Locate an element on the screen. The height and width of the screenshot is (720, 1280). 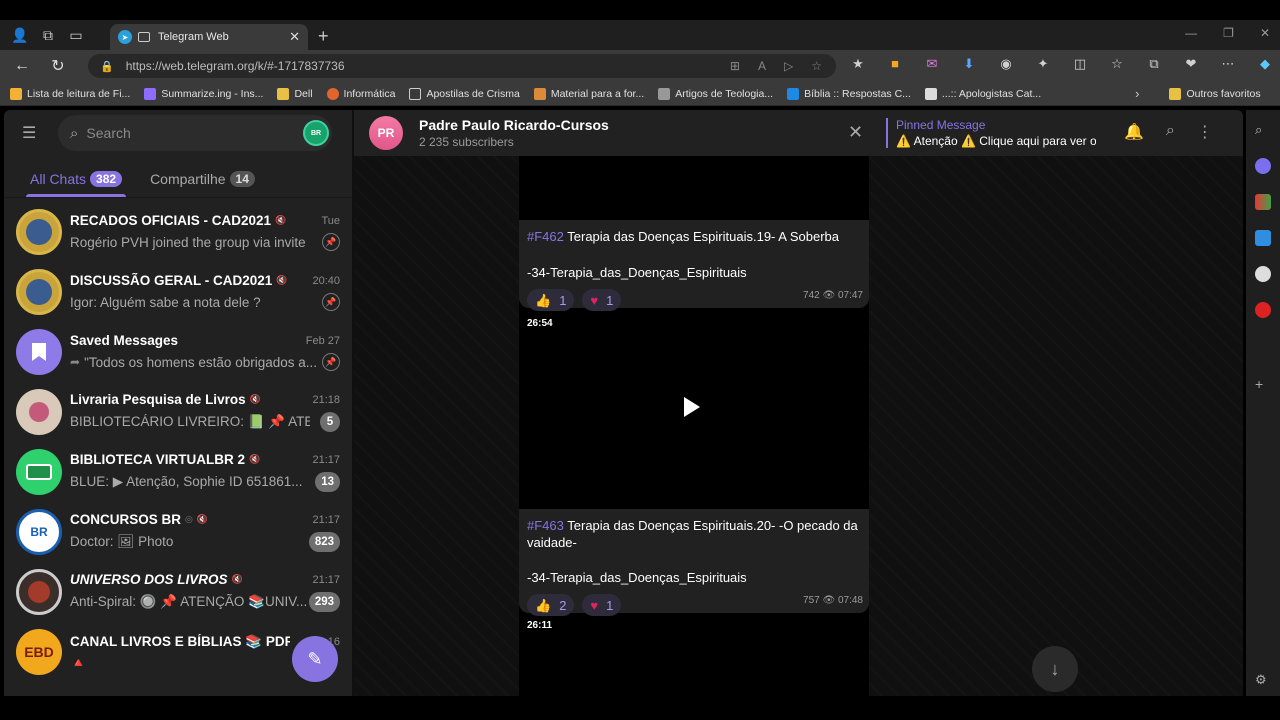
close-window-icon: ✕ is located at coordinates (1265, 33).